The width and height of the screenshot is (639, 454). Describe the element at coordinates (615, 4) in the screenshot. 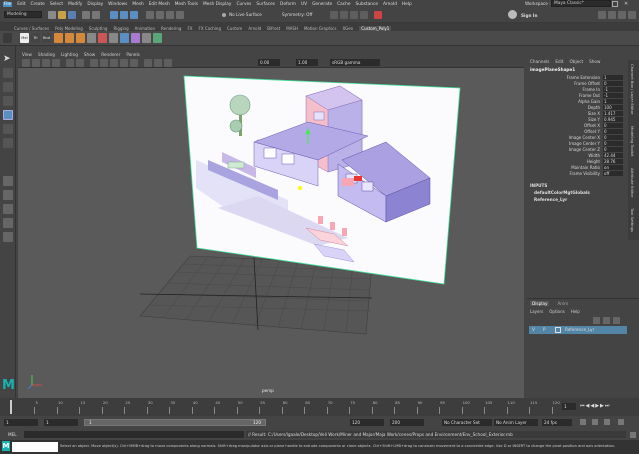

I see `maximize-icon` at that location.